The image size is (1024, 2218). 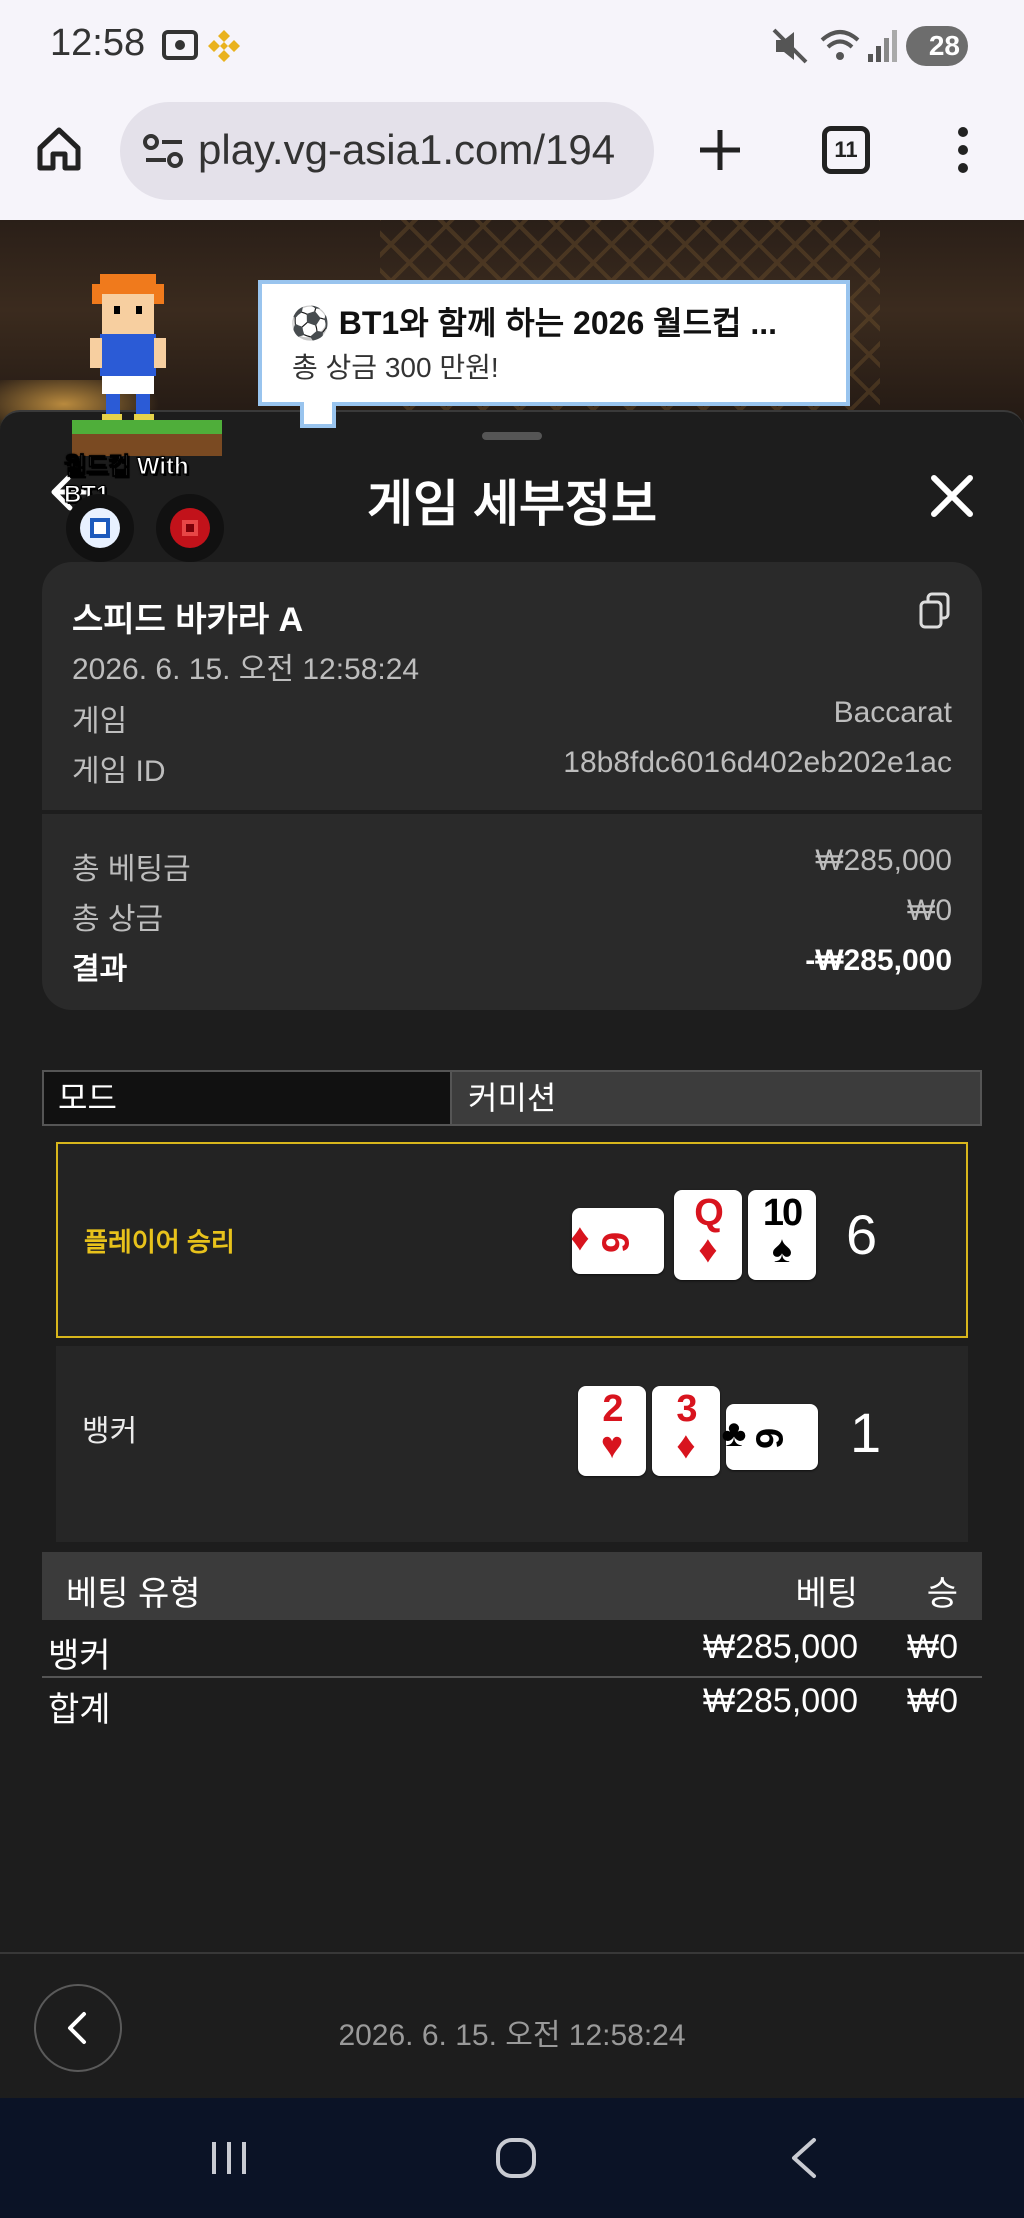 I want to click on bet-type-cell: 합계, so click(x=79, y=1710).